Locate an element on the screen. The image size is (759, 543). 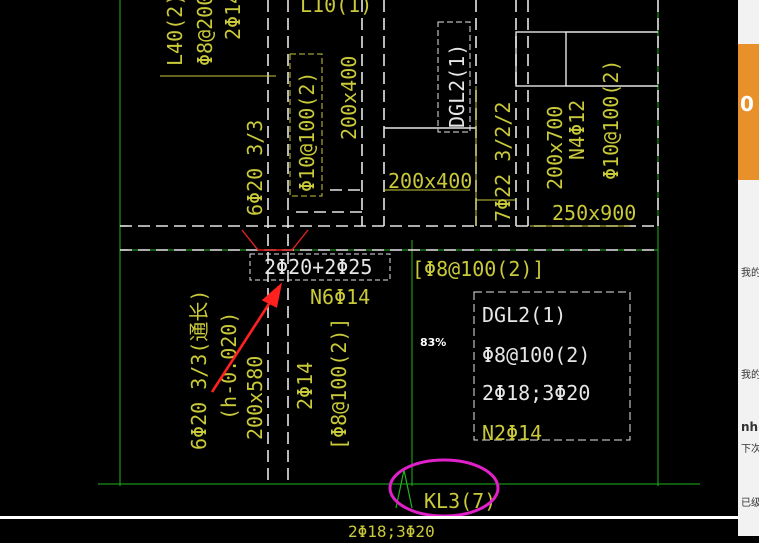
label-bars-7-22: 7Φ22 3/2/2 is located at coordinates (503, 162).